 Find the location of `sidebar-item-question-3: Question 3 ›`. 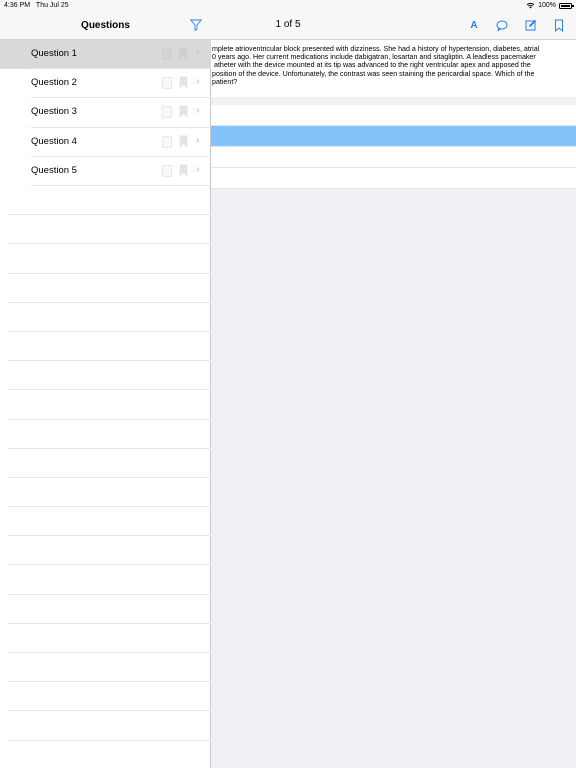

sidebar-item-question-3: Question 3 › is located at coordinates (105, 113).